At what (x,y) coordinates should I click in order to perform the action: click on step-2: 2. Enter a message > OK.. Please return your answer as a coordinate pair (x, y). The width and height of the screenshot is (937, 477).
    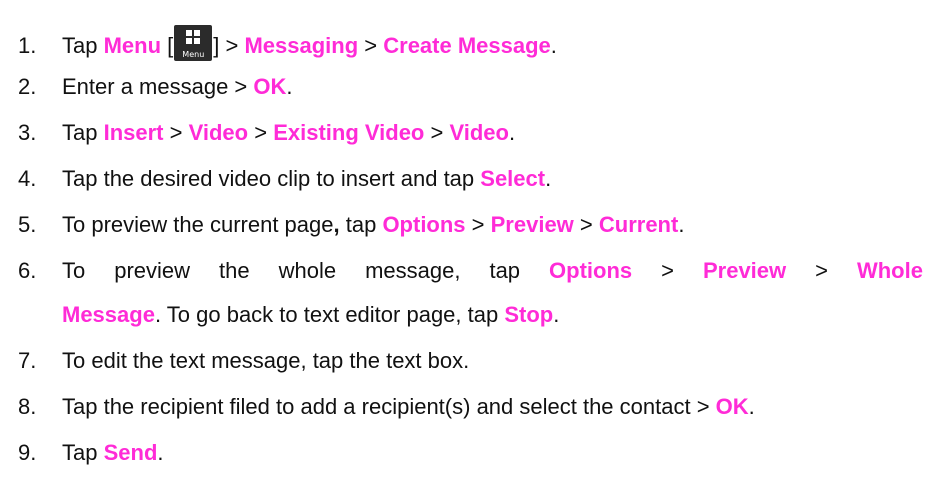
    Looking at the image, I should click on (470, 87).